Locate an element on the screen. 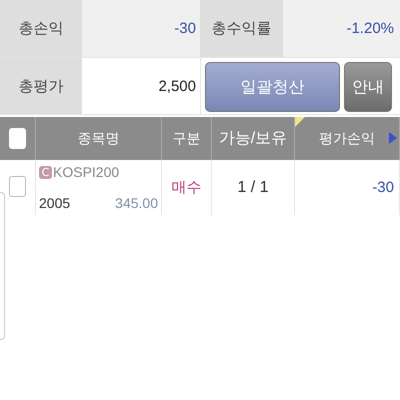 The width and height of the screenshot is (400, 400). quantity-cell: 1 / 1 is located at coordinates (253, 187).